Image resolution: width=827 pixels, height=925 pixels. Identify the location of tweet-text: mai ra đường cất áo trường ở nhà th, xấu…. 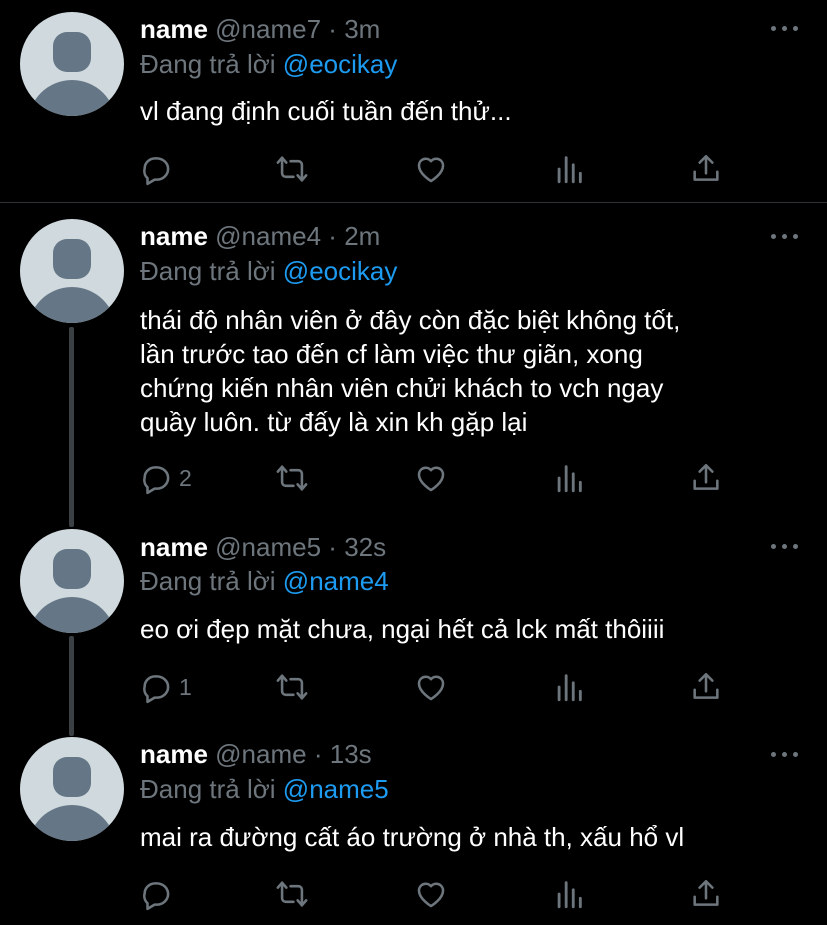
(470, 837).